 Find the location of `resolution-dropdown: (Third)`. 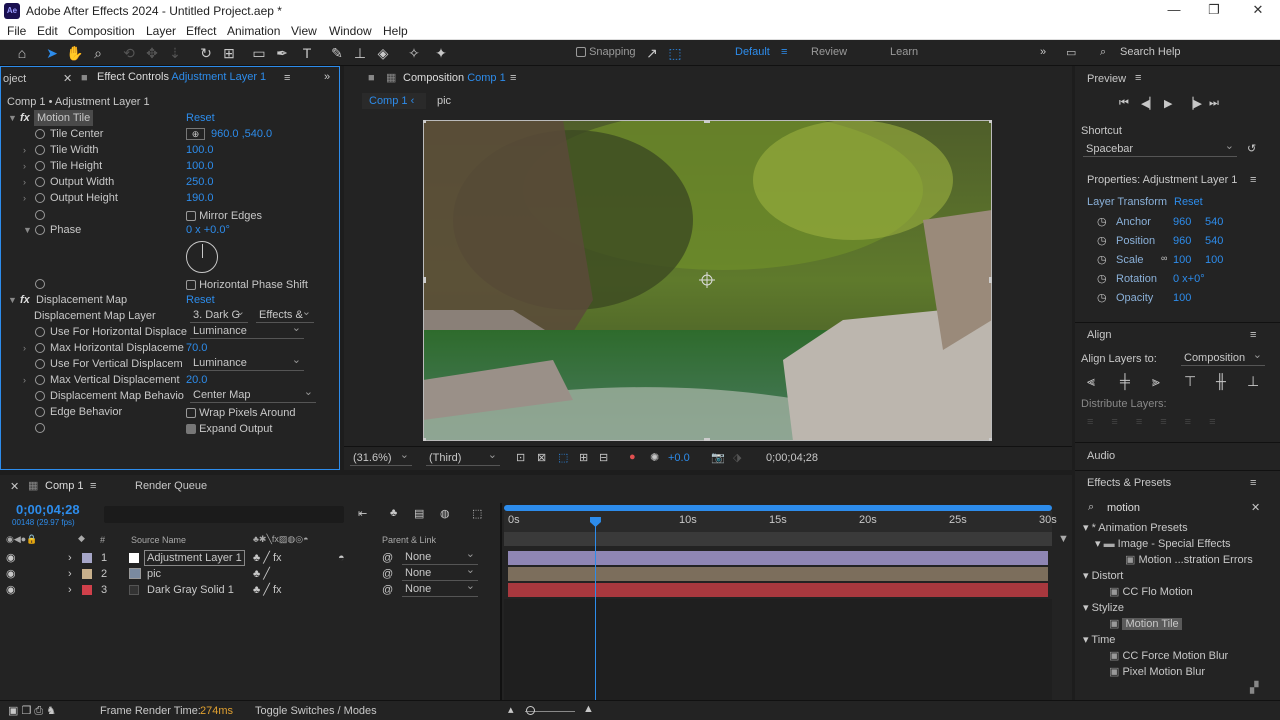

resolution-dropdown: (Third) is located at coordinates (463, 457).